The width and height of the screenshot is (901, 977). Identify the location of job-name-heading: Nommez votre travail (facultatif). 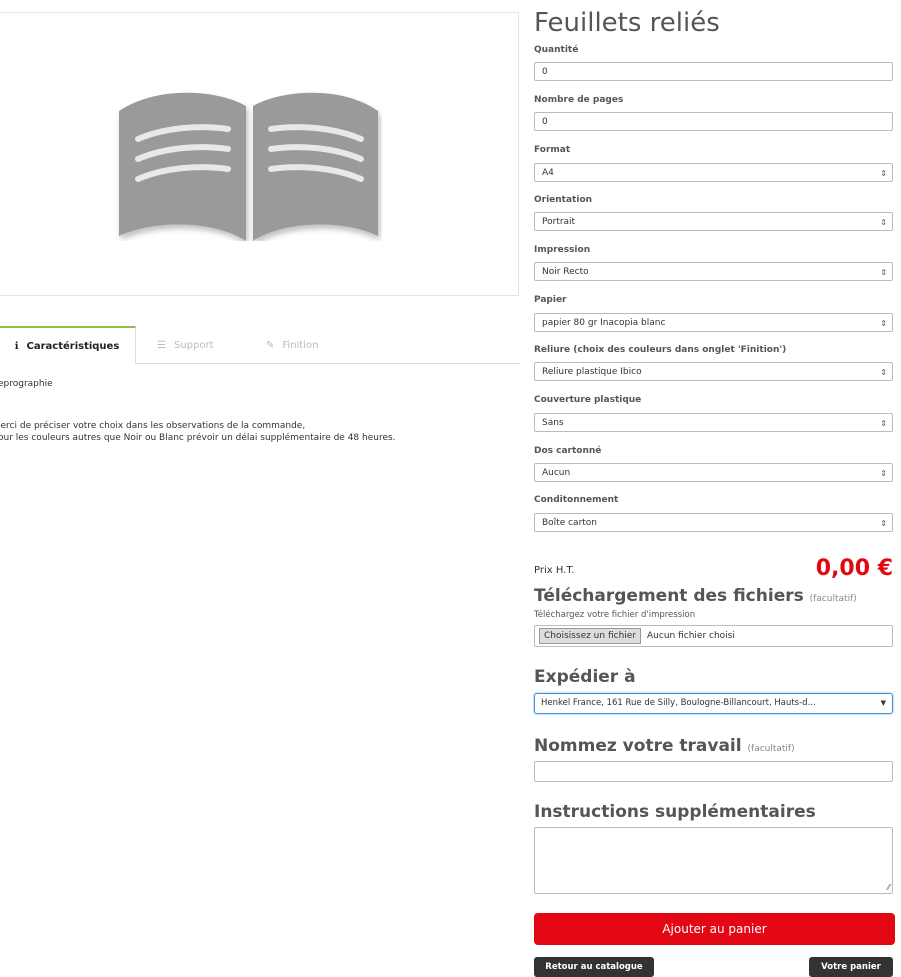
(664, 746).